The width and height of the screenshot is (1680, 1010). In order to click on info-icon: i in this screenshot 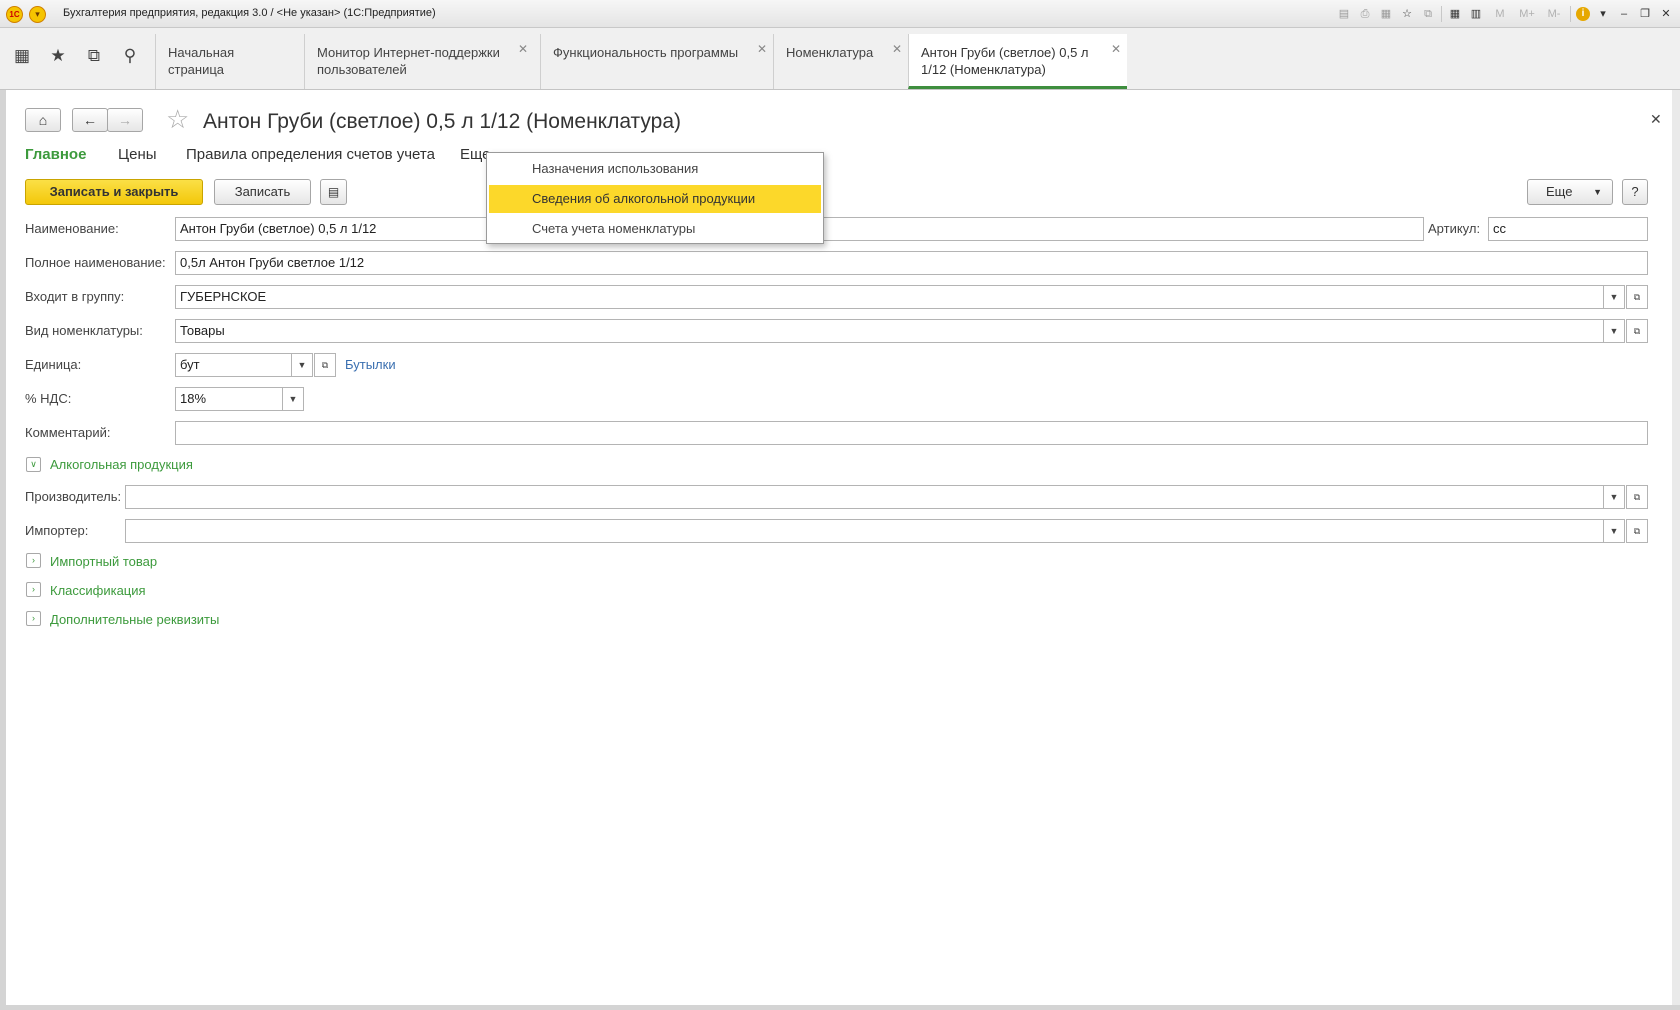, I will do `click(1583, 14)`.